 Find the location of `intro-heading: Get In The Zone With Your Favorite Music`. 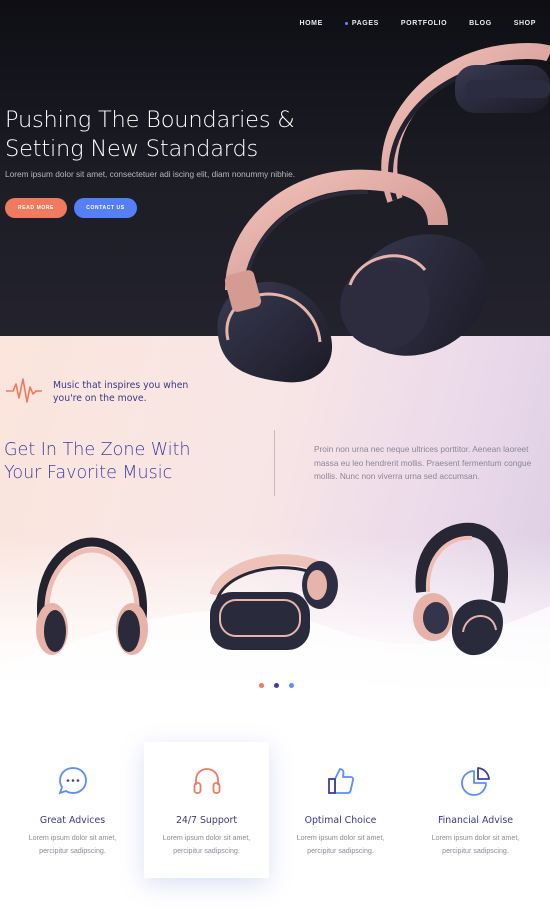

intro-heading: Get In The Zone With Your Favorite Music is located at coordinates (124, 462).